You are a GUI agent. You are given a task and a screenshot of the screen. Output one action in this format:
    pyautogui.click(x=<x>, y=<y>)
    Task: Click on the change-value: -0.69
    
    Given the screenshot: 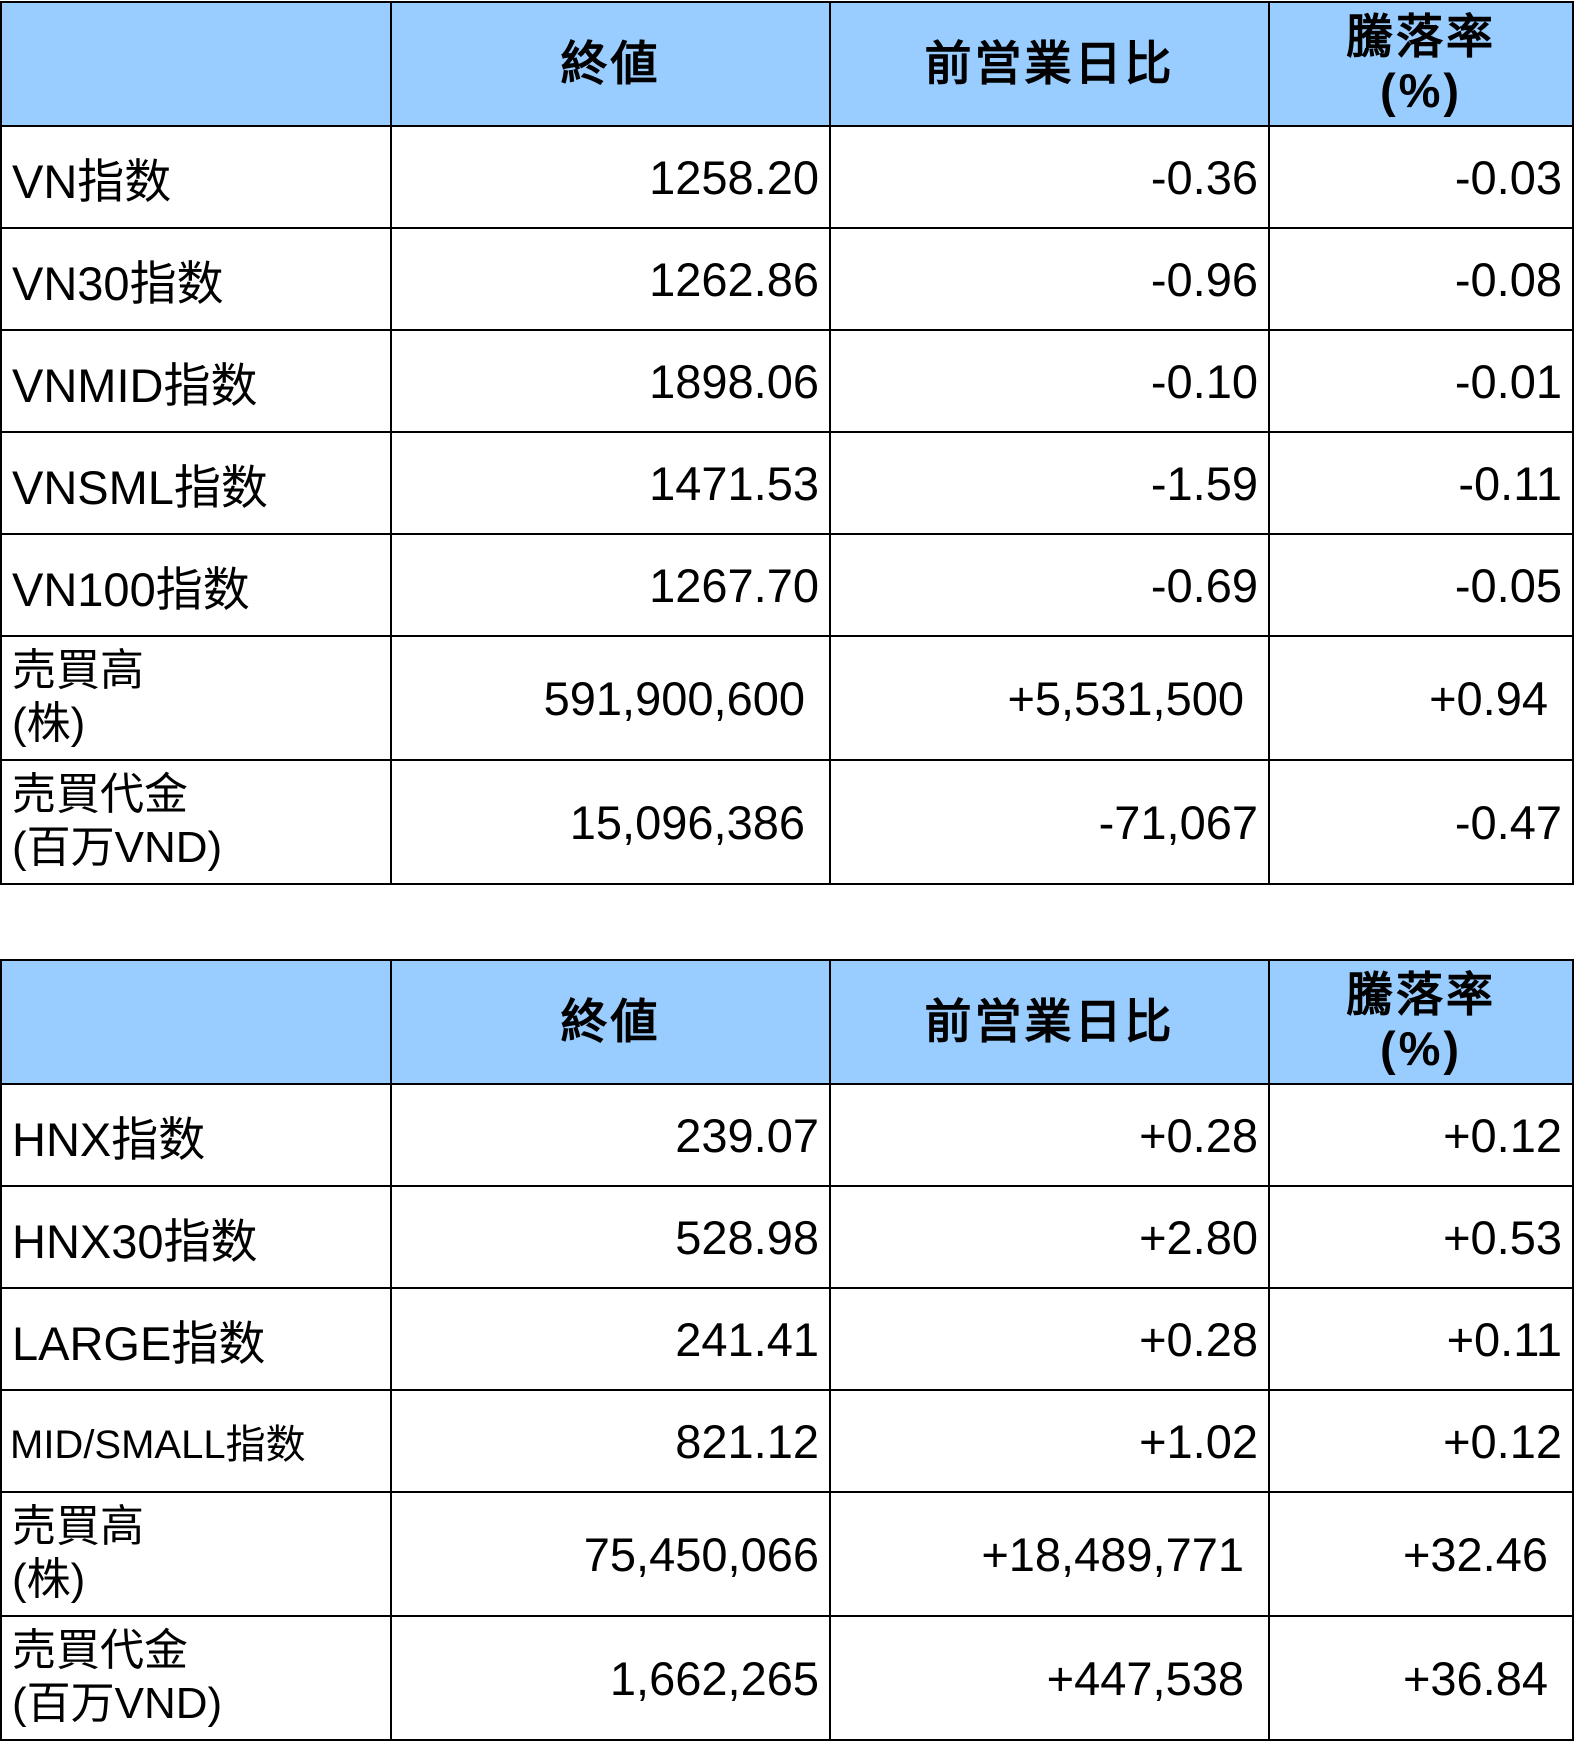 What is the action you would take?
    pyautogui.click(x=1049, y=585)
    